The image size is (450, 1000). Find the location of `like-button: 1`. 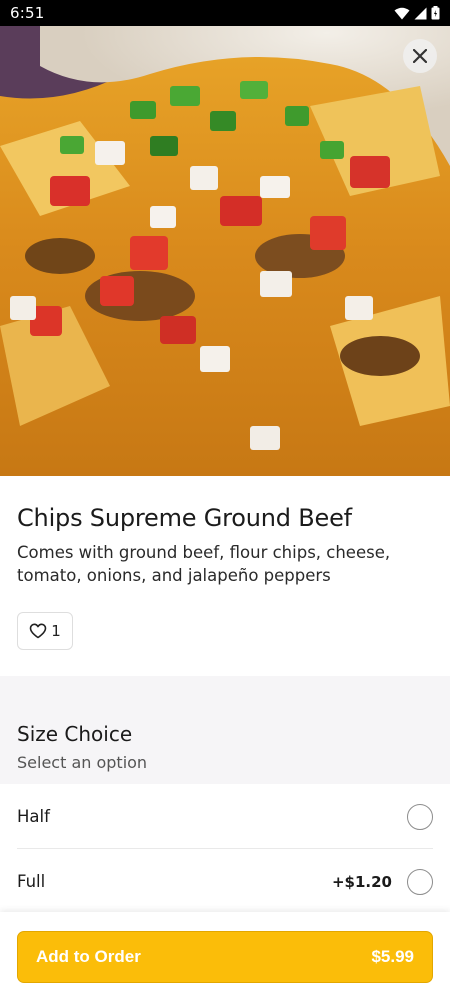

like-button: 1 is located at coordinates (45, 631).